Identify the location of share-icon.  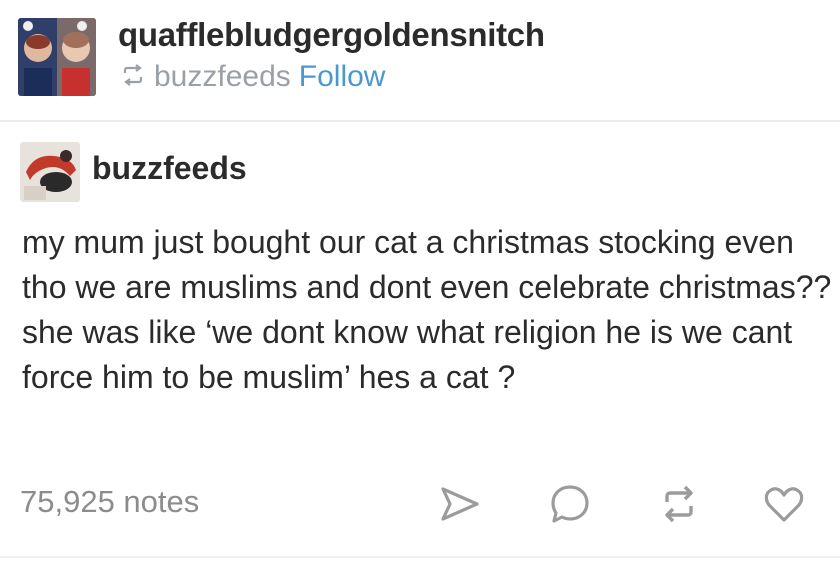
(460, 504).